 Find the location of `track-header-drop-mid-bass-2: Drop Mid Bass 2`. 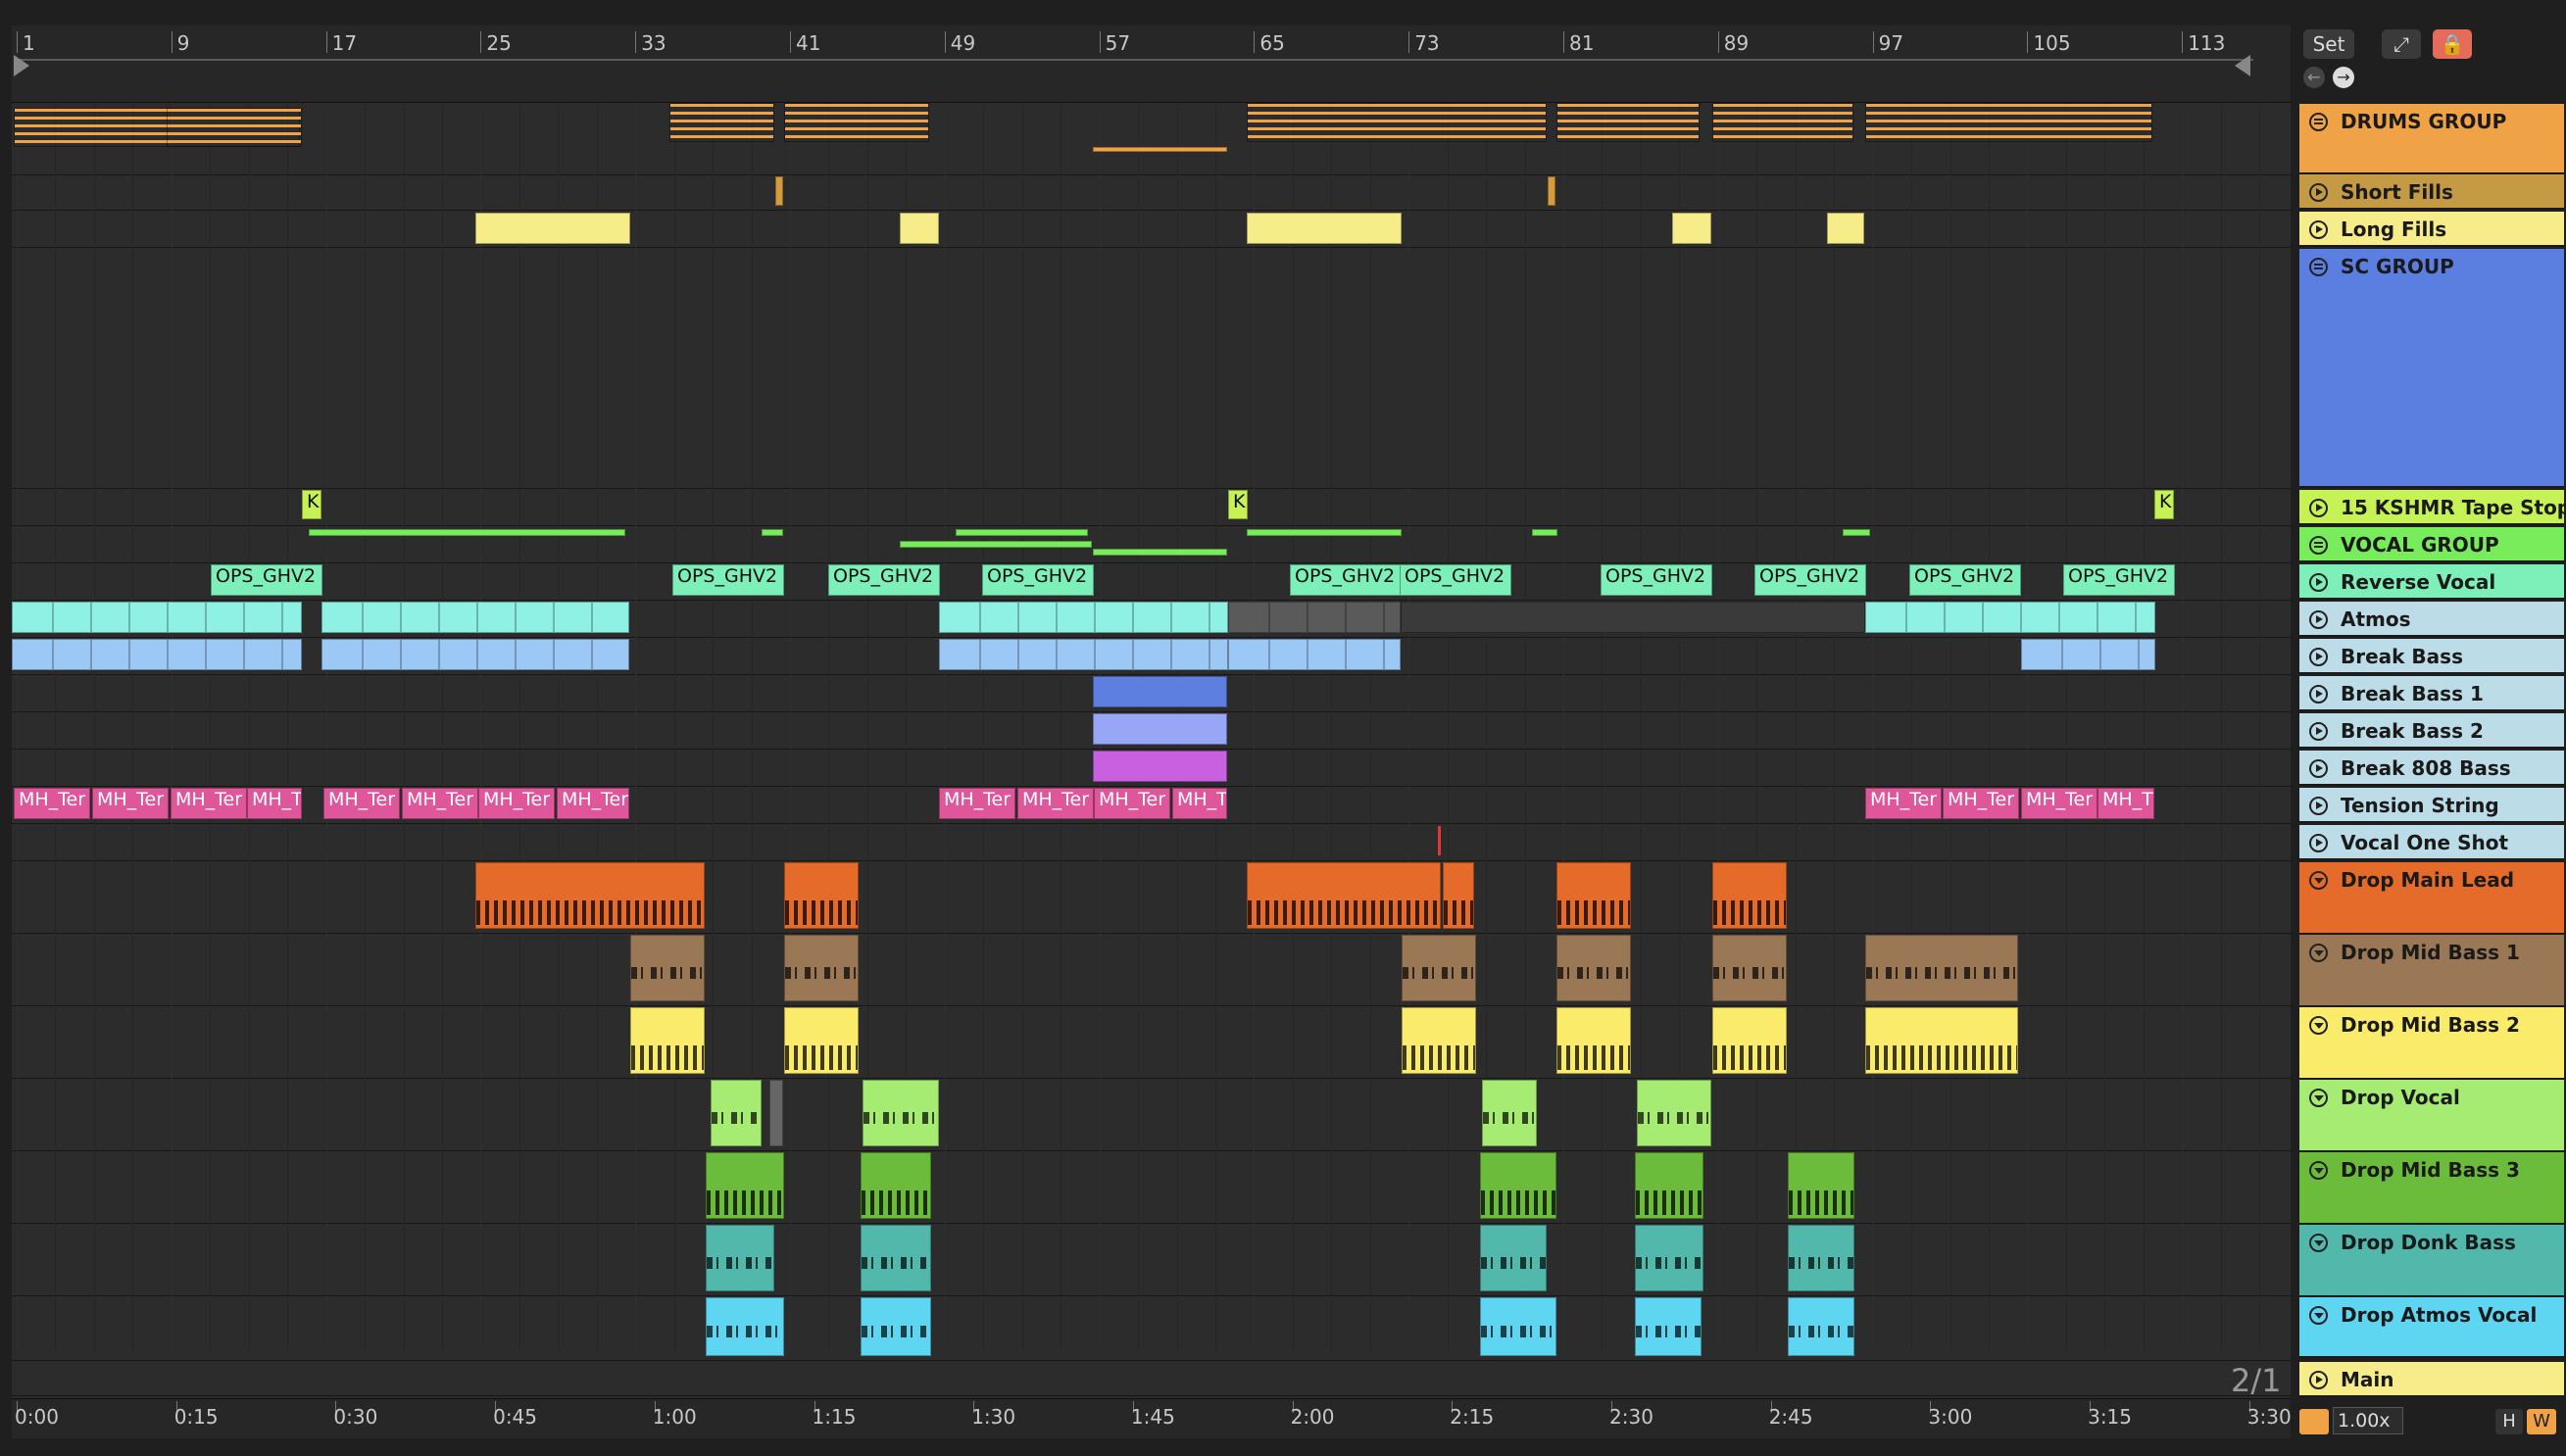

track-header-drop-mid-bass-2: Drop Mid Bass 2 is located at coordinates (2432, 1043).